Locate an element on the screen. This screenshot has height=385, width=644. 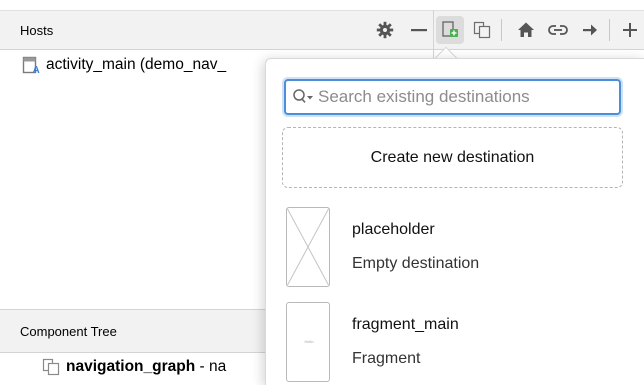
home-button is located at coordinates (526, 30).